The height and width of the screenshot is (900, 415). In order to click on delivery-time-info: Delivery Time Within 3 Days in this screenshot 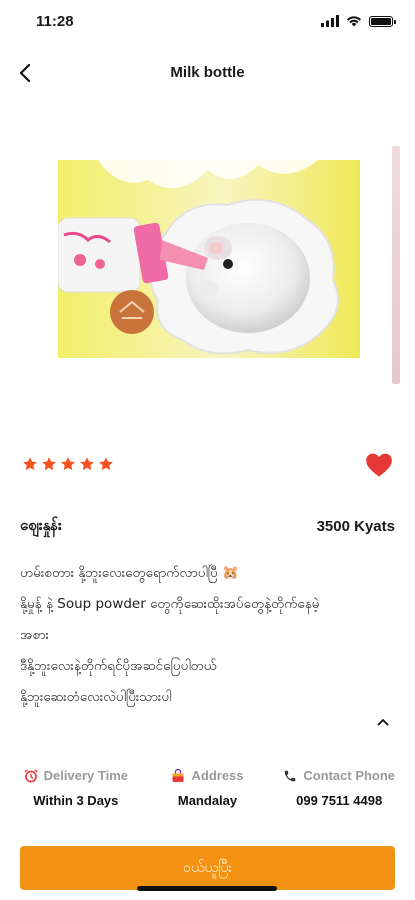, I will do `click(76, 793)`.